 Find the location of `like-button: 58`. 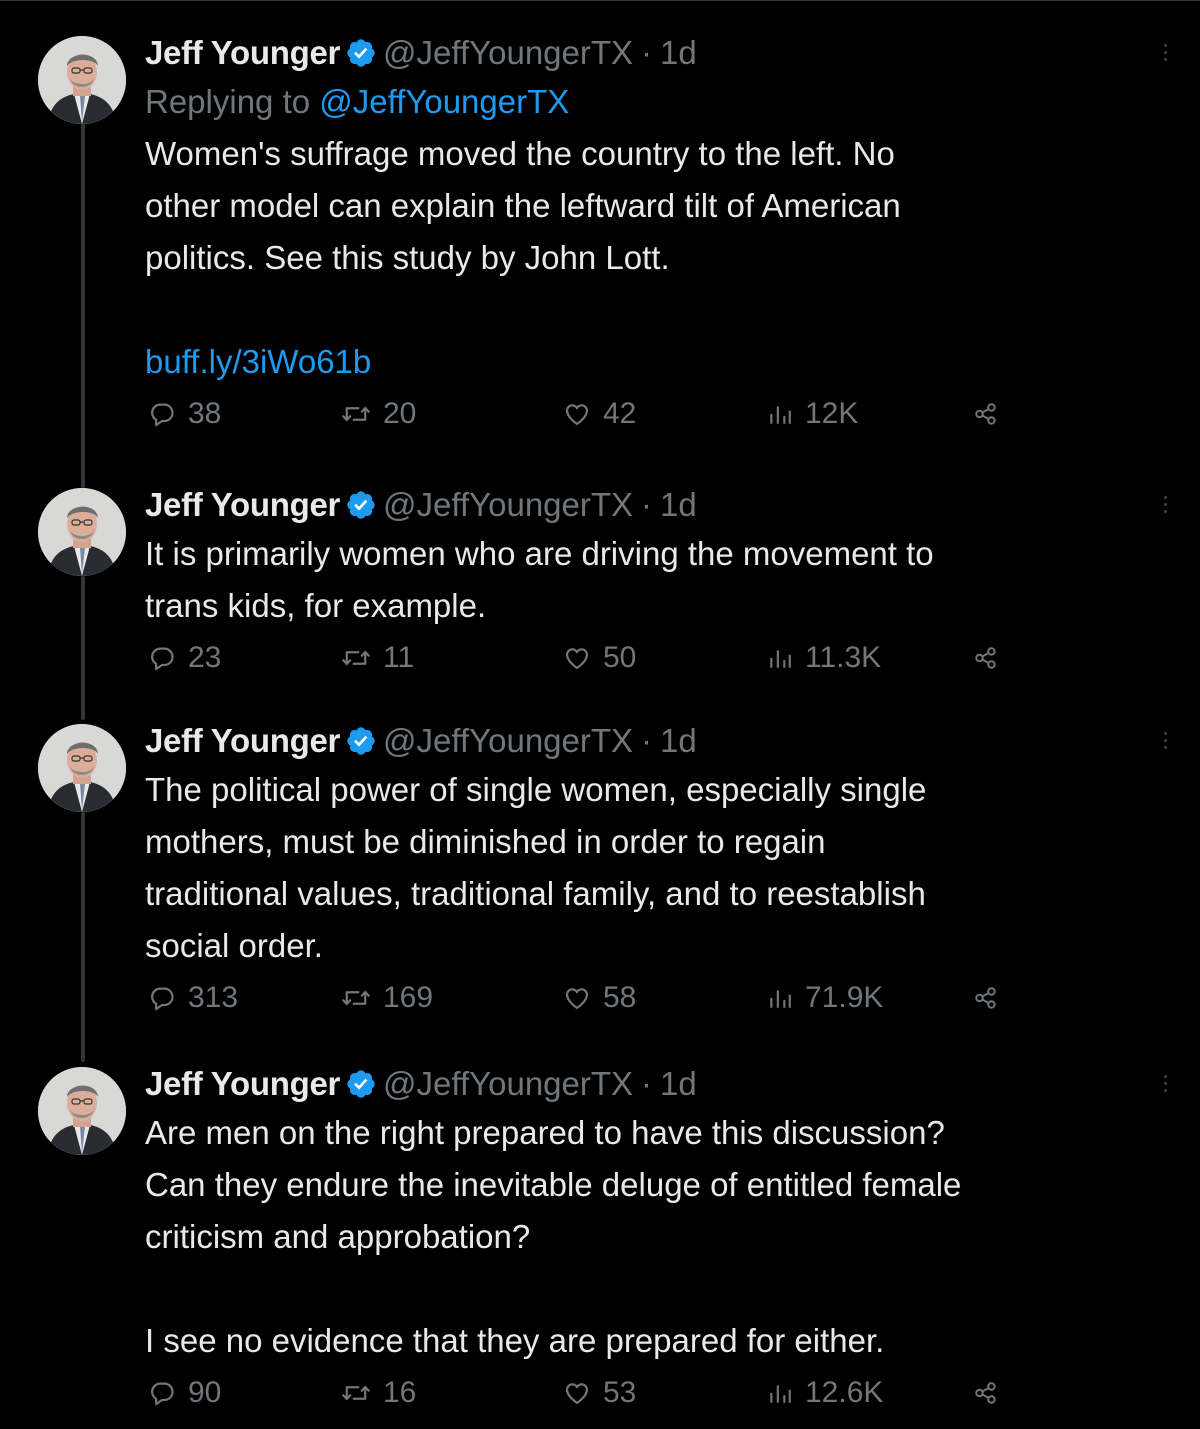

like-button: 58 is located at coordinates (599, 998).